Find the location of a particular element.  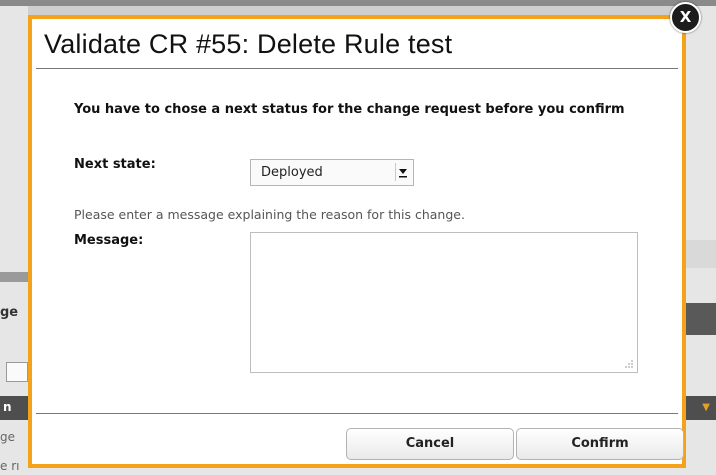

title-divider is located at coordinates (357, 68).